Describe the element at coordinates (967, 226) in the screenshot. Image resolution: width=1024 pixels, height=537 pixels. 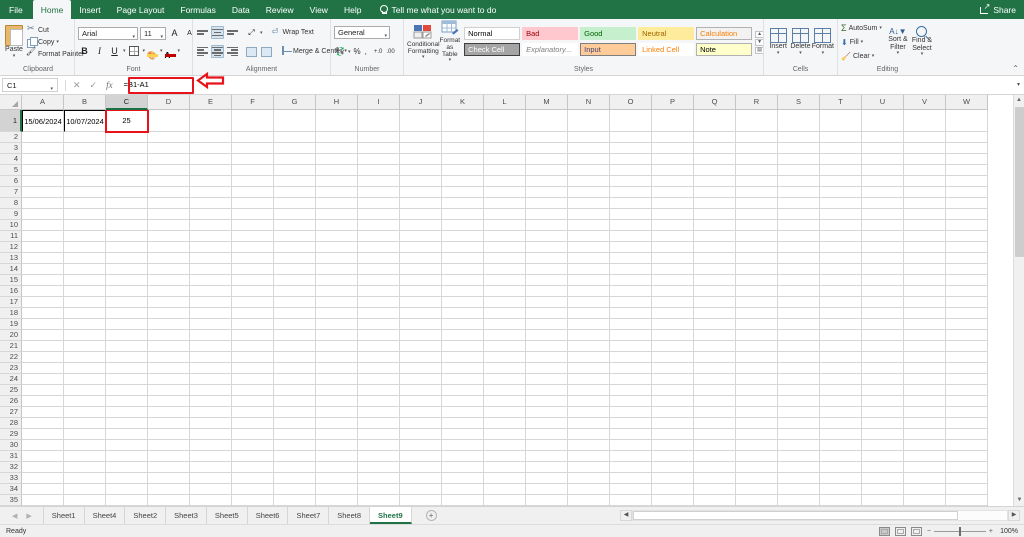
I see `cell-w10` at that location.